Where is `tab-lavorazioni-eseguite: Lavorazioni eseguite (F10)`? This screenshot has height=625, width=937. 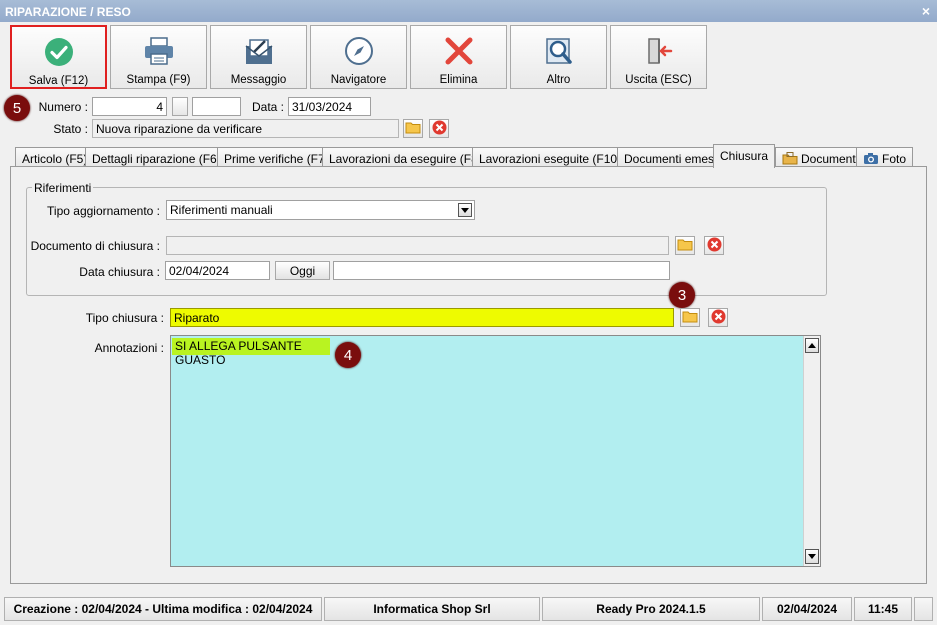 tab-lavorazioni-eseguite: Lavorazioni eseguite (F10) is located at coordinates (550, 157).